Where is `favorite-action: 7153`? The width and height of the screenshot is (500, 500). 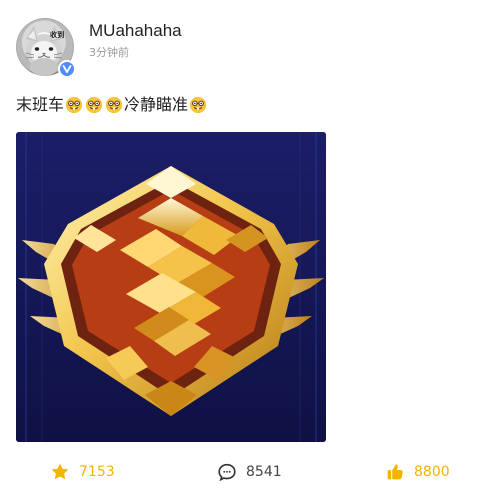 favorite-action: 7153 is located at coordinates (82, 472).